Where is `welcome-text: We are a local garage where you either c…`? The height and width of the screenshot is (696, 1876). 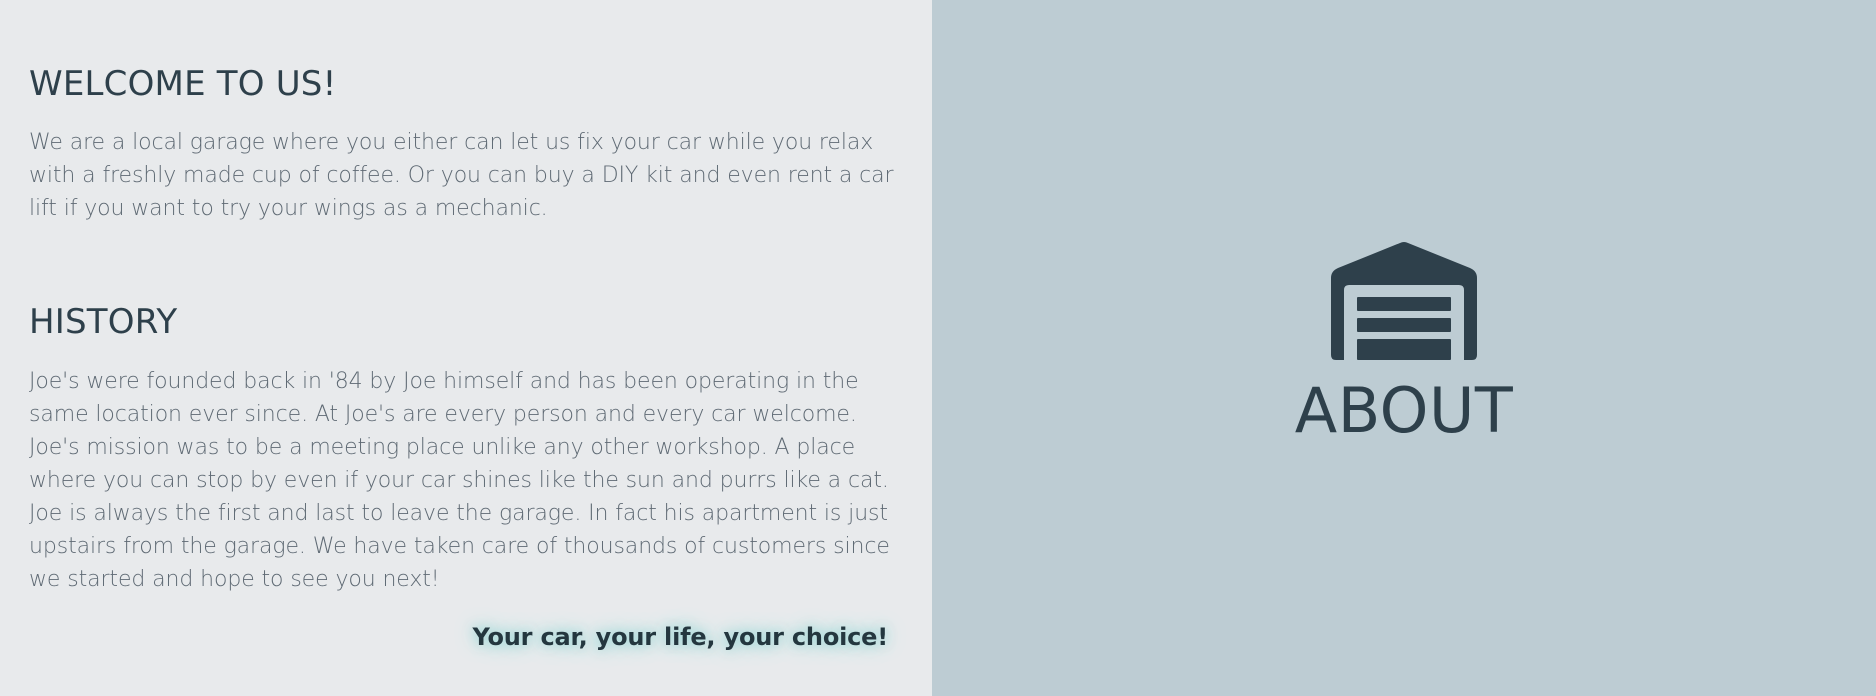 welcome-text: We are a local garage where you either c… is located at coordinates (461, 175).